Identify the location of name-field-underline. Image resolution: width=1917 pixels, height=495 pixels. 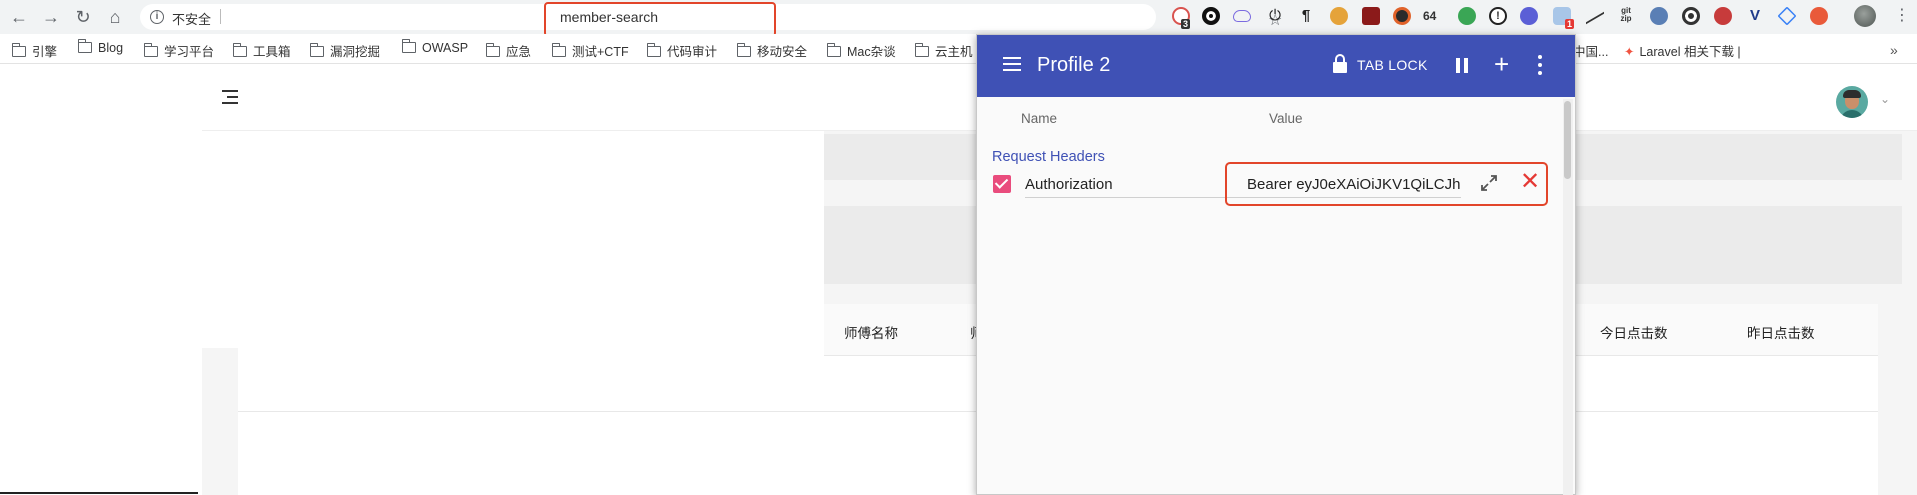
(1138, 197).